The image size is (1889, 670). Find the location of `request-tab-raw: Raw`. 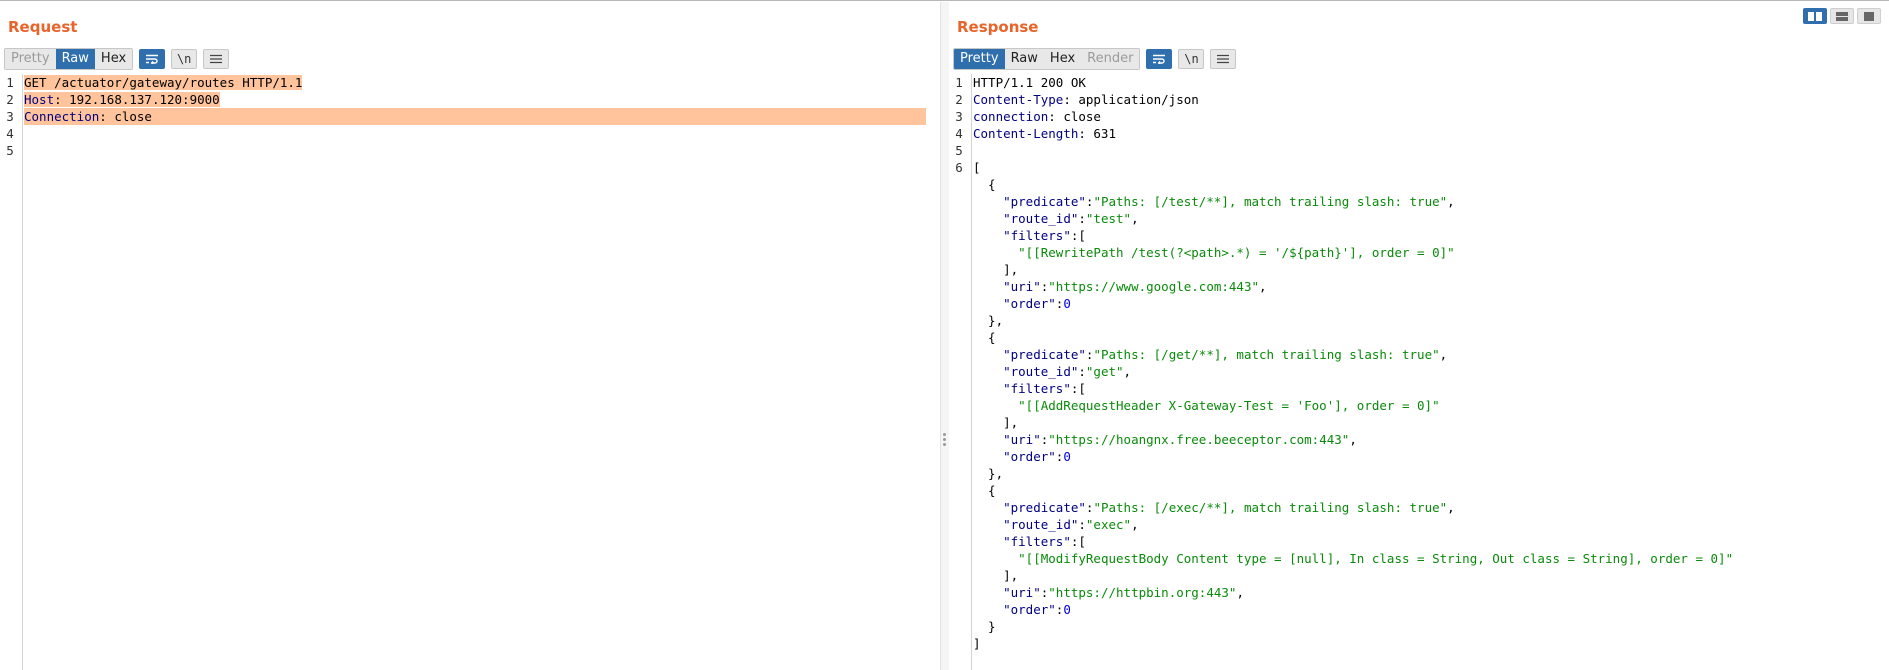

request-tab-raw: Raw is located at coordinates (75, 59).